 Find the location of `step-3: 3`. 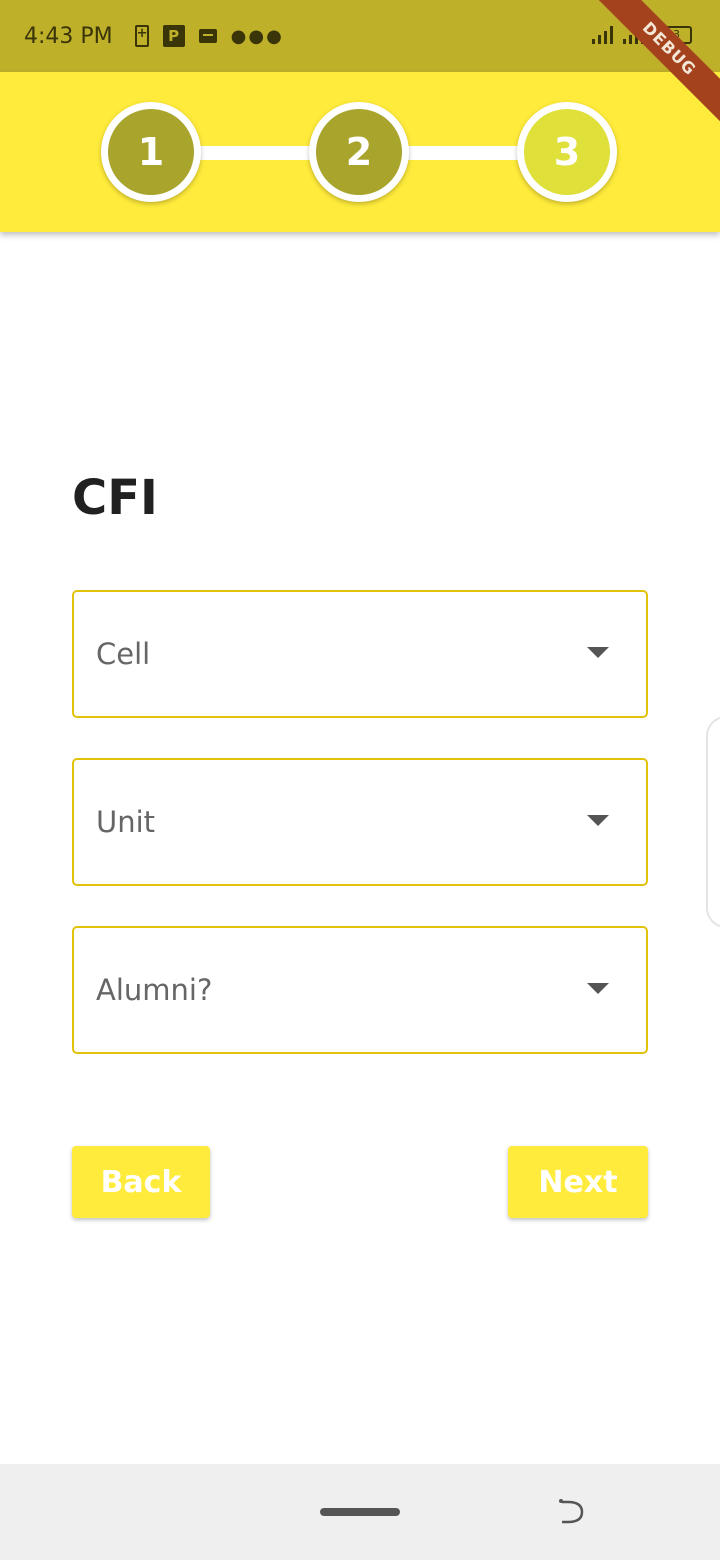

step-3: 3 is located at coordinates (567, 152).